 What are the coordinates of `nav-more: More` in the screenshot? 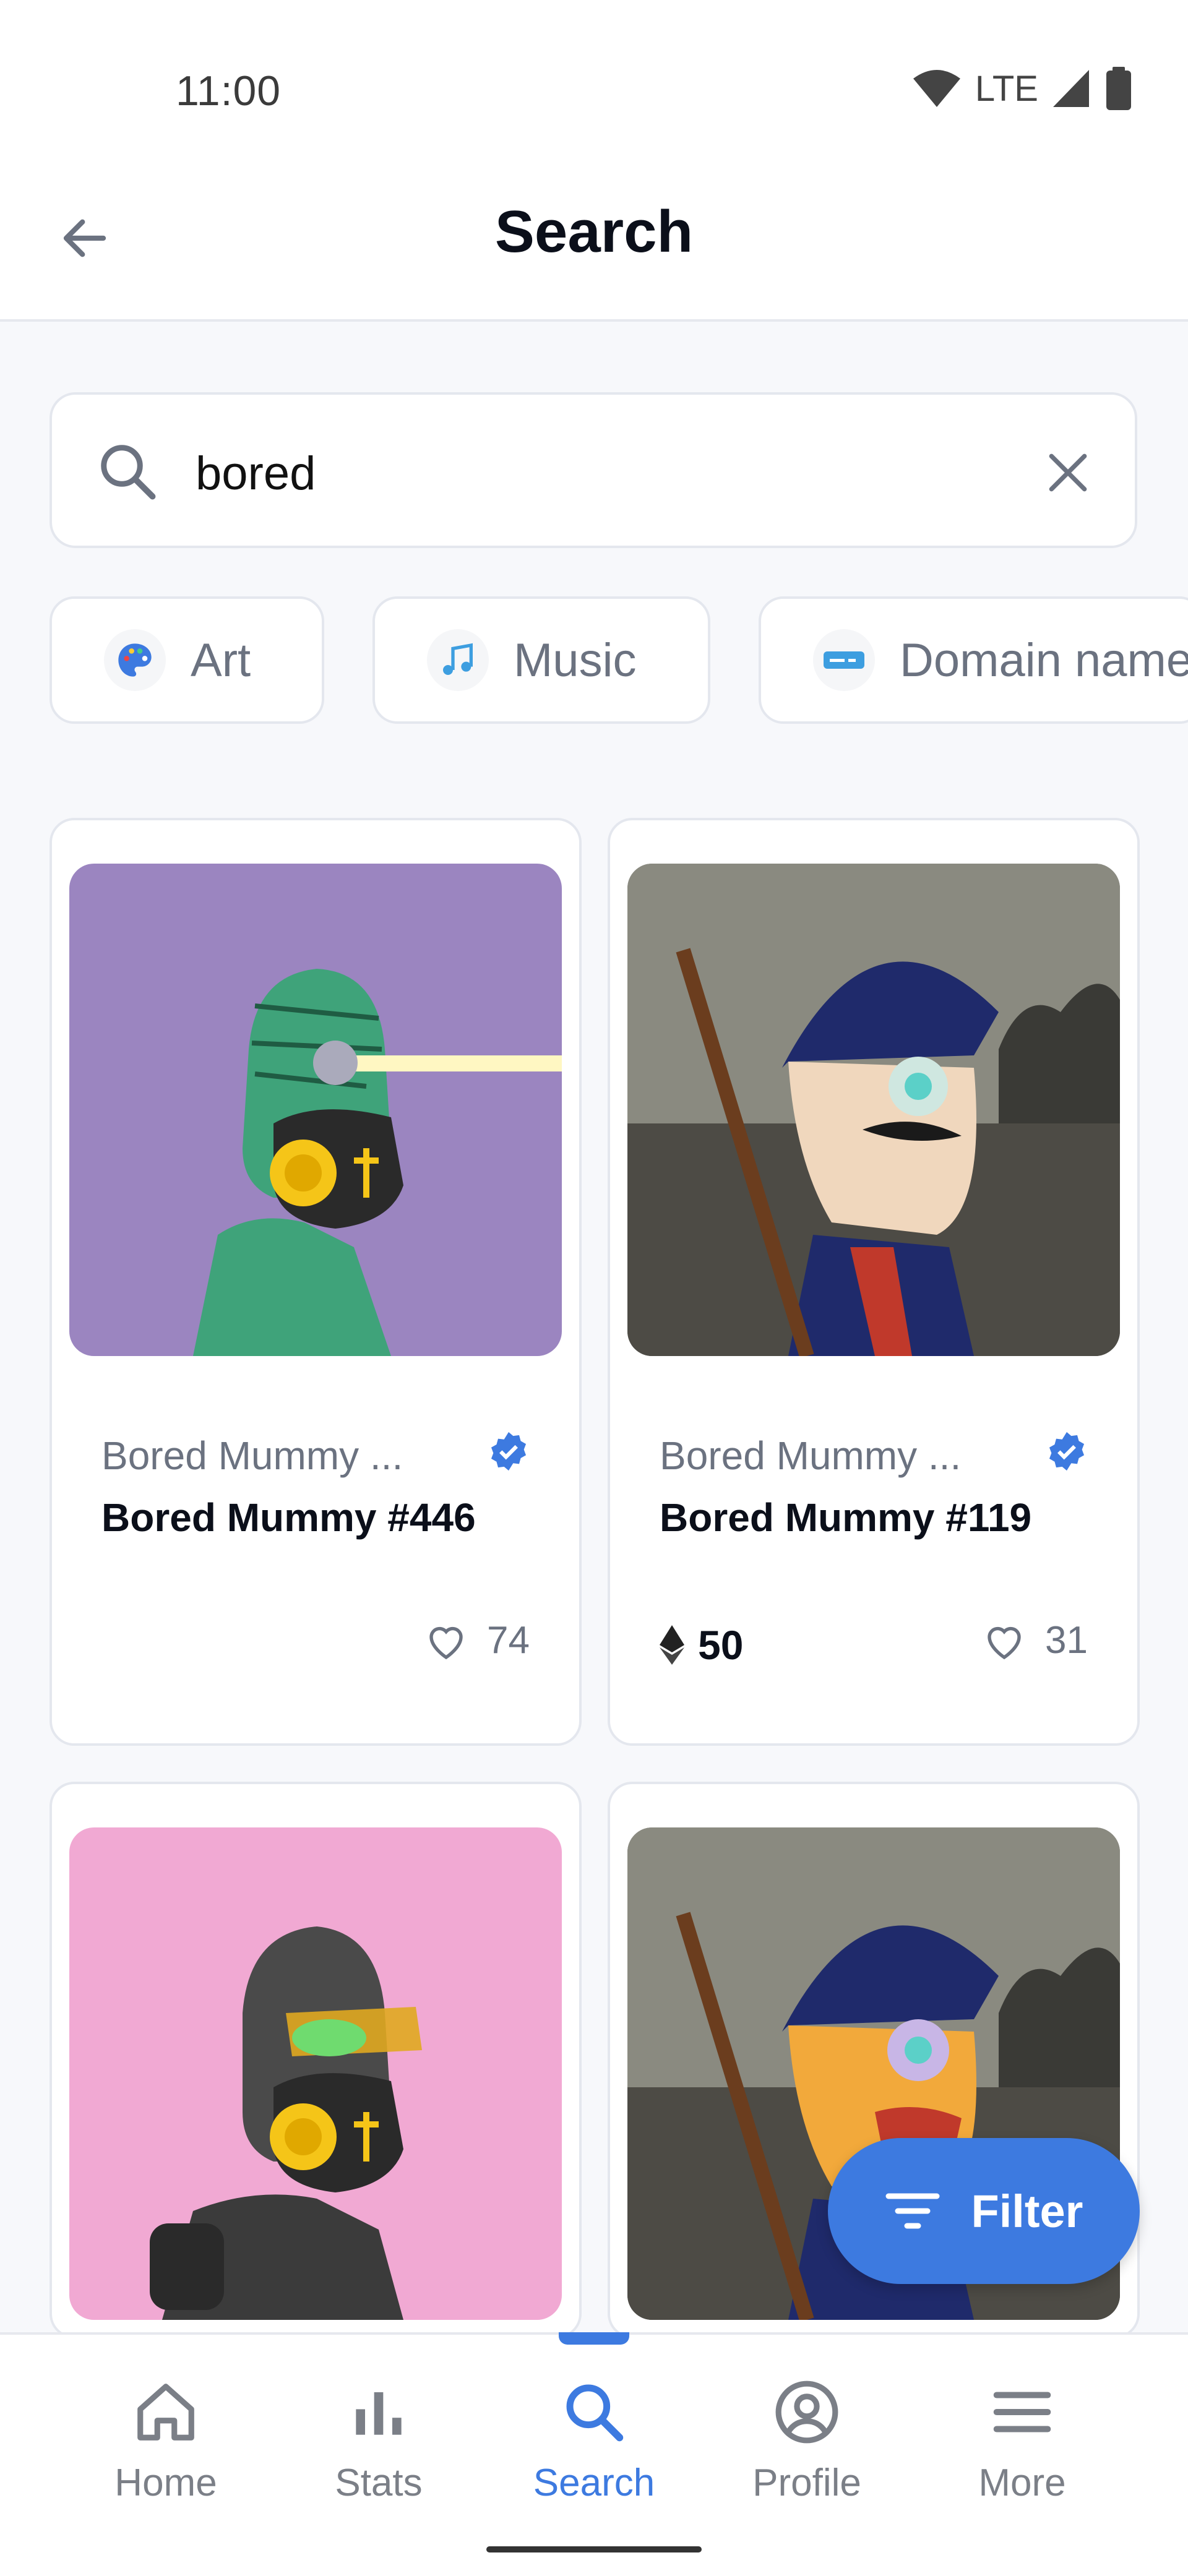 It's located at (1022, 2438).